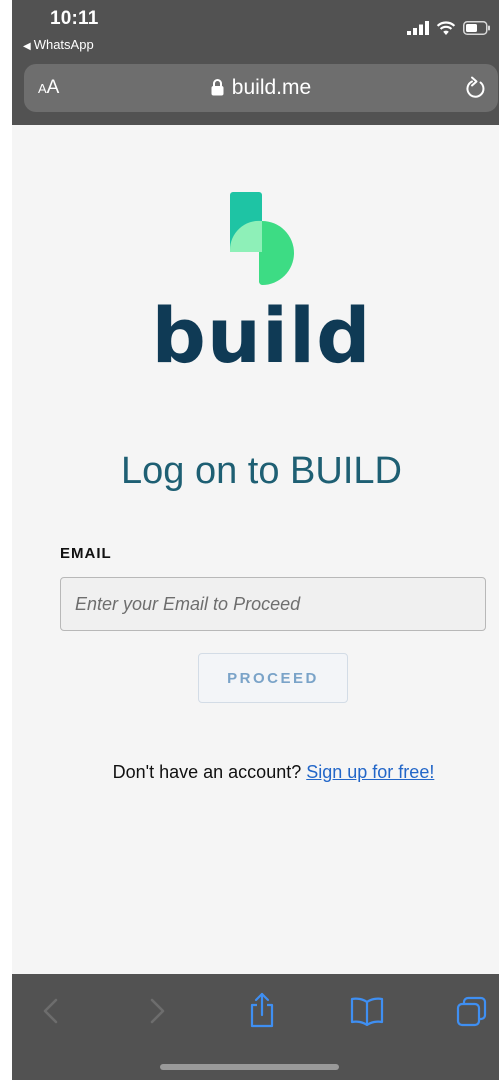 This screenshot has width=499, height=1080. What do you see at coordinates (86, 553) in the screenshot?
I see `email-label: EMAIL` at bounding box center [86, 553].